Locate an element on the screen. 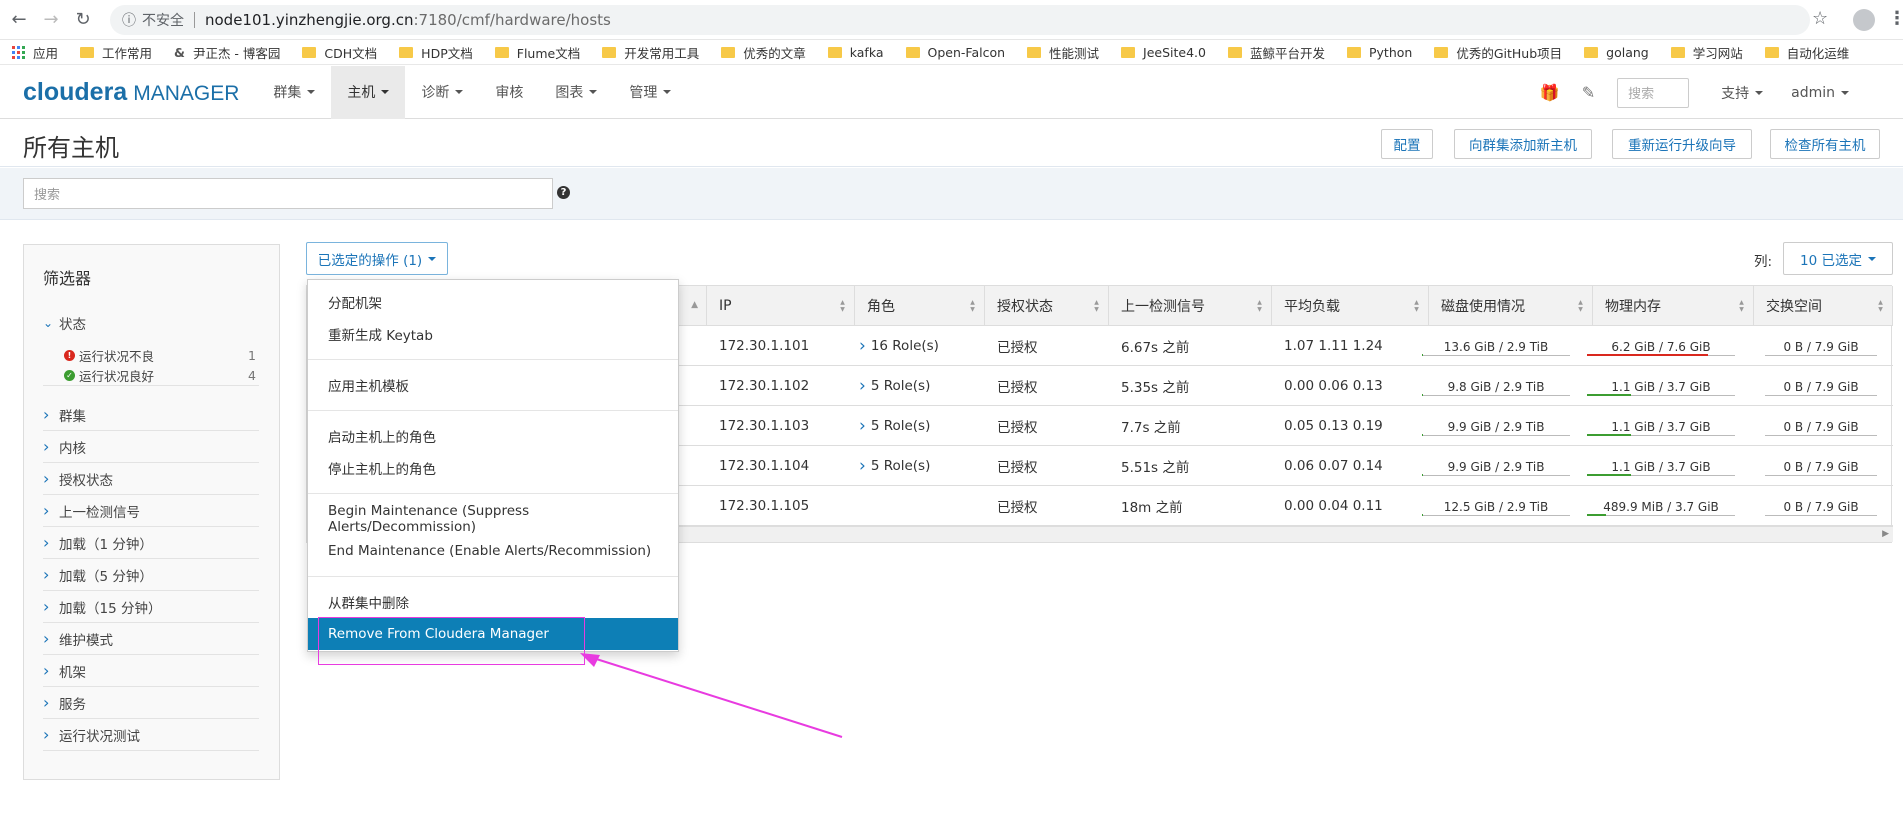 Image resolution: width=1903 pixels, height=830 pixels. gift-icon: 🎁 is located at coordinates (1550, 92).